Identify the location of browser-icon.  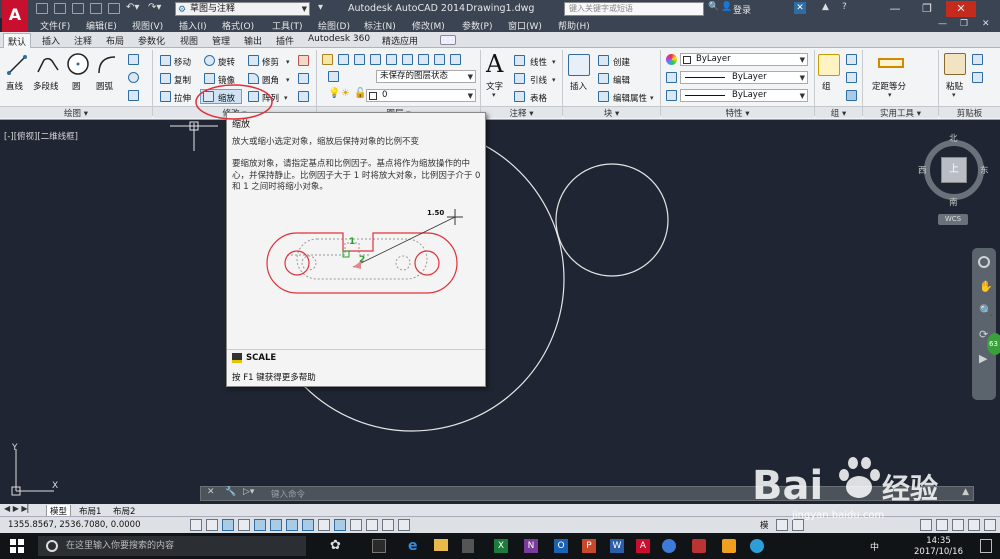
(669, 546).